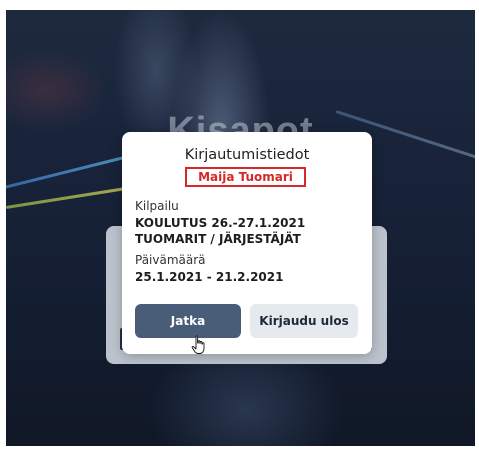 The width and height of the screenshot is (479, 450). I want to click on date-range: 25.1.2021 - 21.2.2021, so click(209, 277).